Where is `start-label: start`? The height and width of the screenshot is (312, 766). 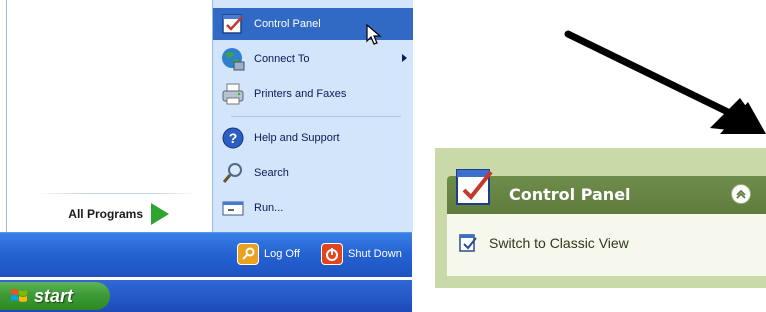
start-label: start is located at coordinates (54, 295).